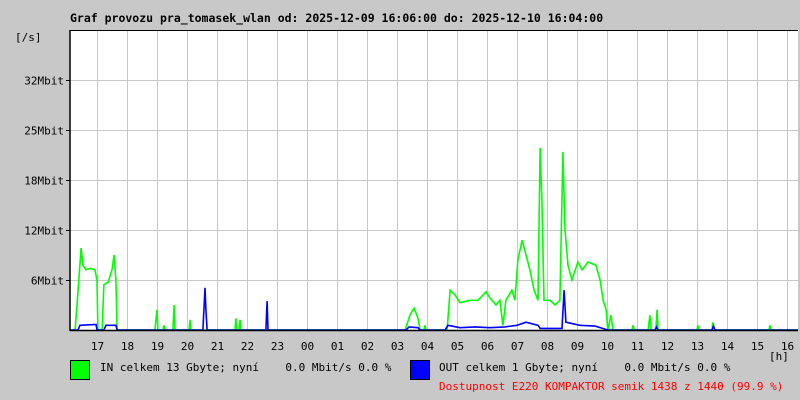  I want to click on x-tick-label: 20, so click(187, 346).